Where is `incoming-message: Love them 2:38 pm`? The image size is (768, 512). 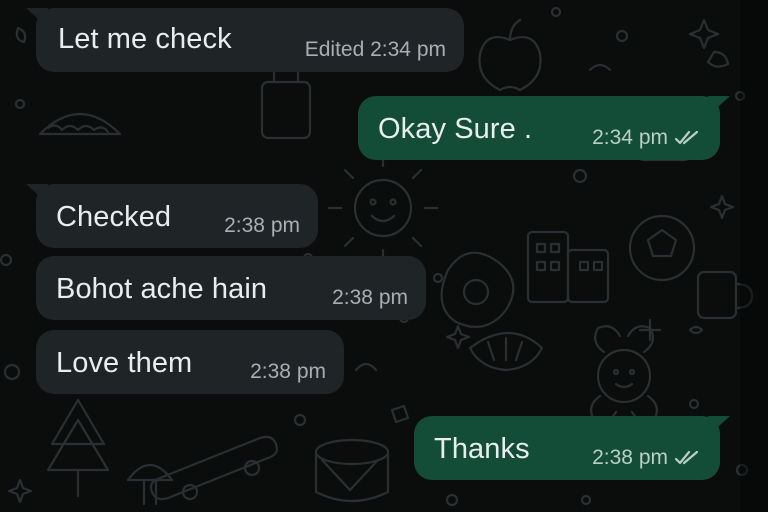 incoming-message: Love them 2:38 pm is located at coordinates (190, 362).